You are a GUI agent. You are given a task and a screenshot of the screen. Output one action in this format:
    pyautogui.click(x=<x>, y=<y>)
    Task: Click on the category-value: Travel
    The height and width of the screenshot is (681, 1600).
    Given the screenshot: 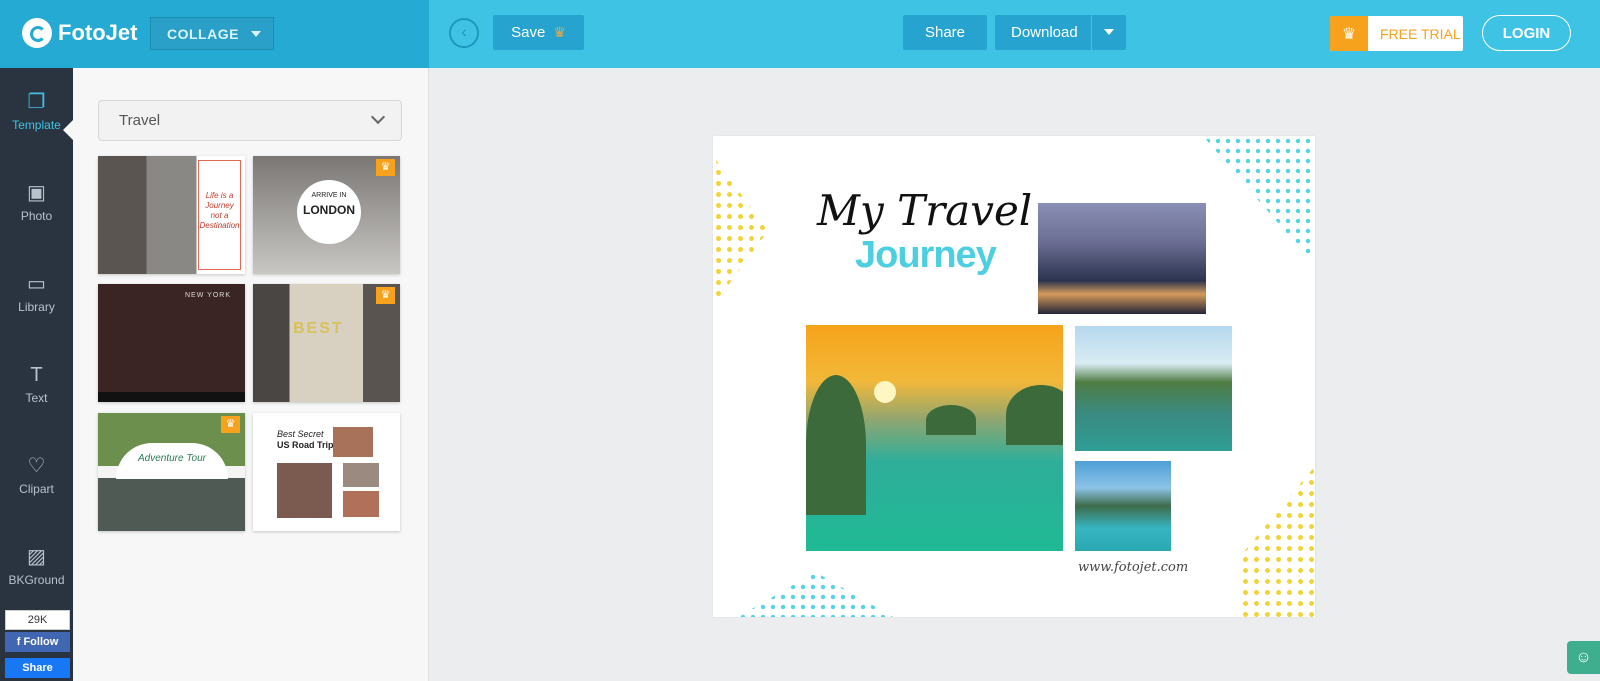 What is the action you would take?
    pyautogui.click(x=140, y=120)
    